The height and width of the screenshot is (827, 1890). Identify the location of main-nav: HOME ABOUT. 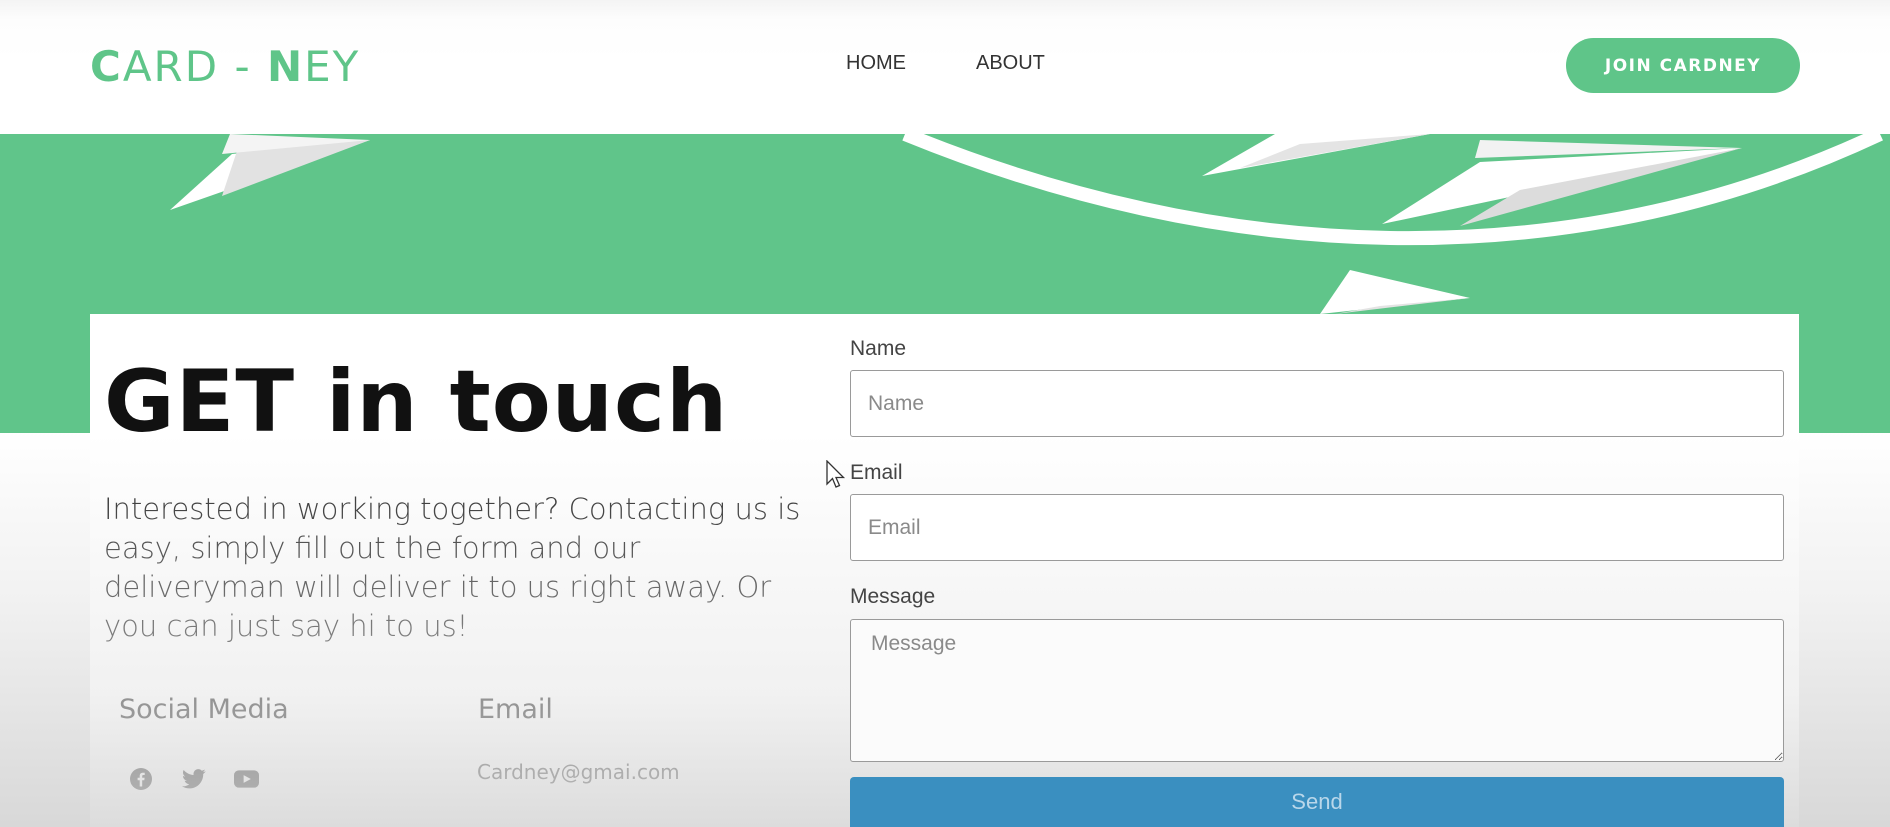
(945, 63).